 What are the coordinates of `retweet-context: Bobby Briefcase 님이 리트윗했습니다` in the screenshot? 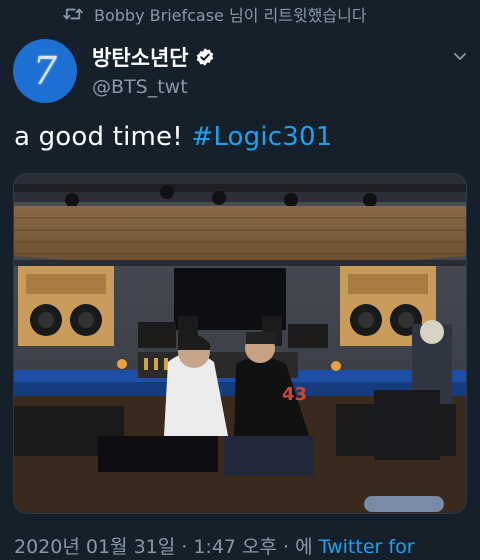 It's located at (214, 14).